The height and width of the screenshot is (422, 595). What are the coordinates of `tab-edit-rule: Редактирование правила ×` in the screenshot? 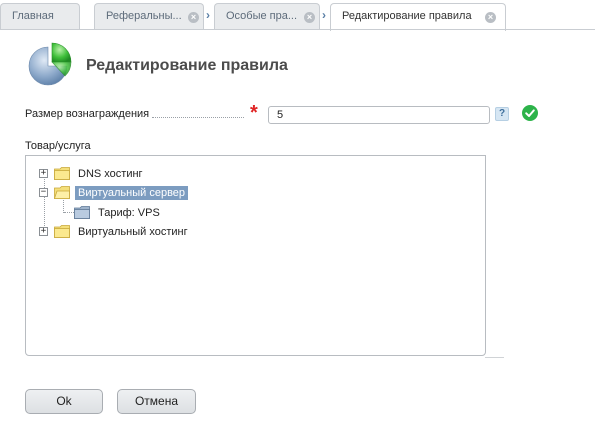 It's located at (418, 17).